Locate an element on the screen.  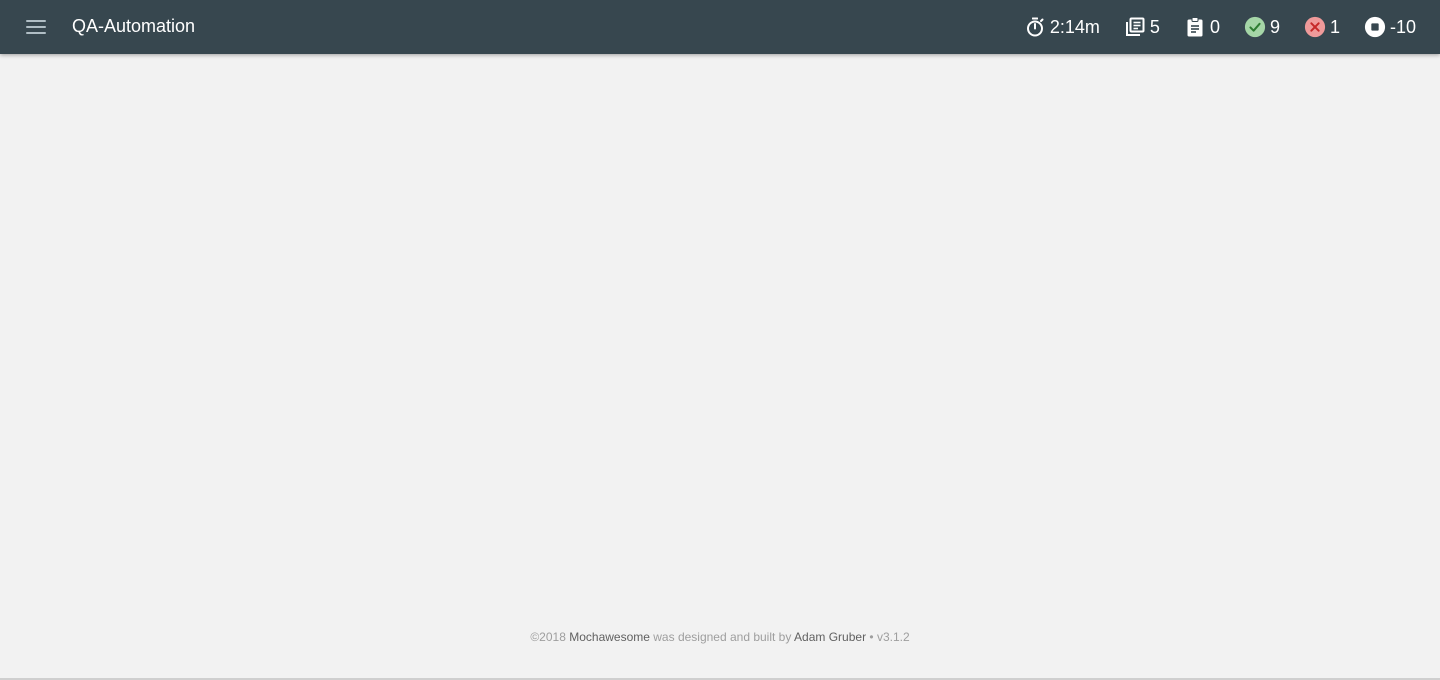
footer-text: was designed and built by is located at coordinates (722, 637).